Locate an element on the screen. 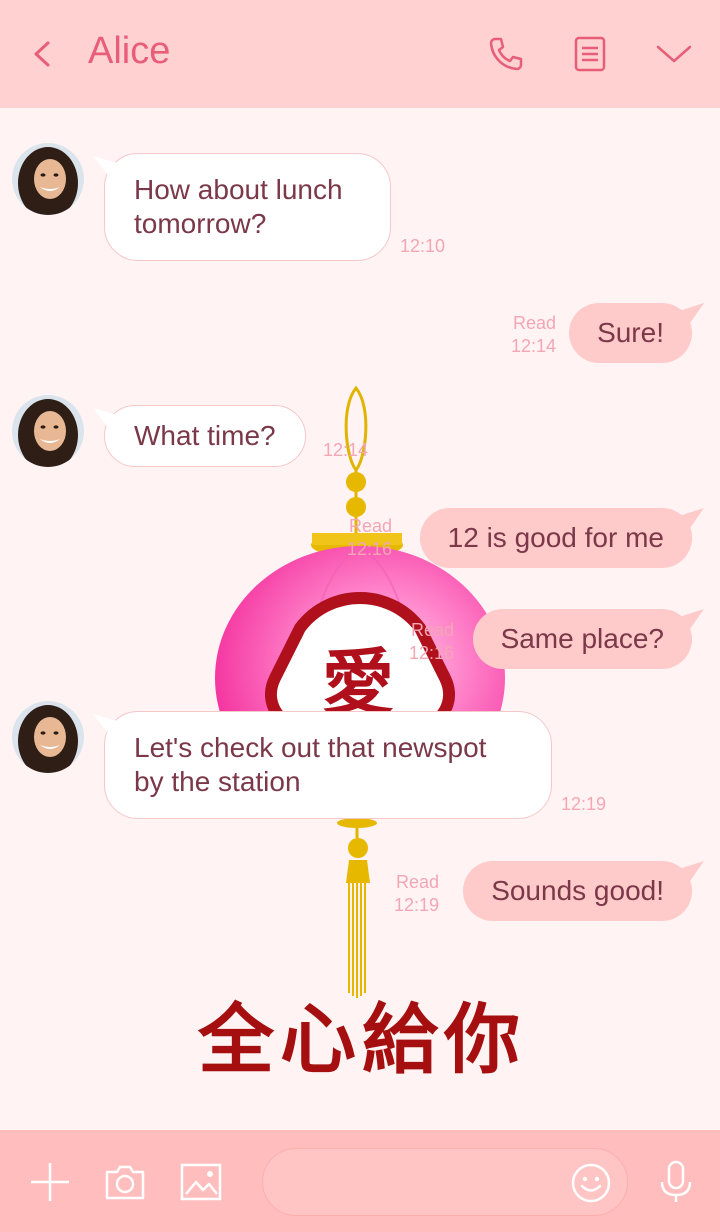 This screenshot has height=1232, width=720. message-timestamp: 12:10 is located at coordinates (423, 246).